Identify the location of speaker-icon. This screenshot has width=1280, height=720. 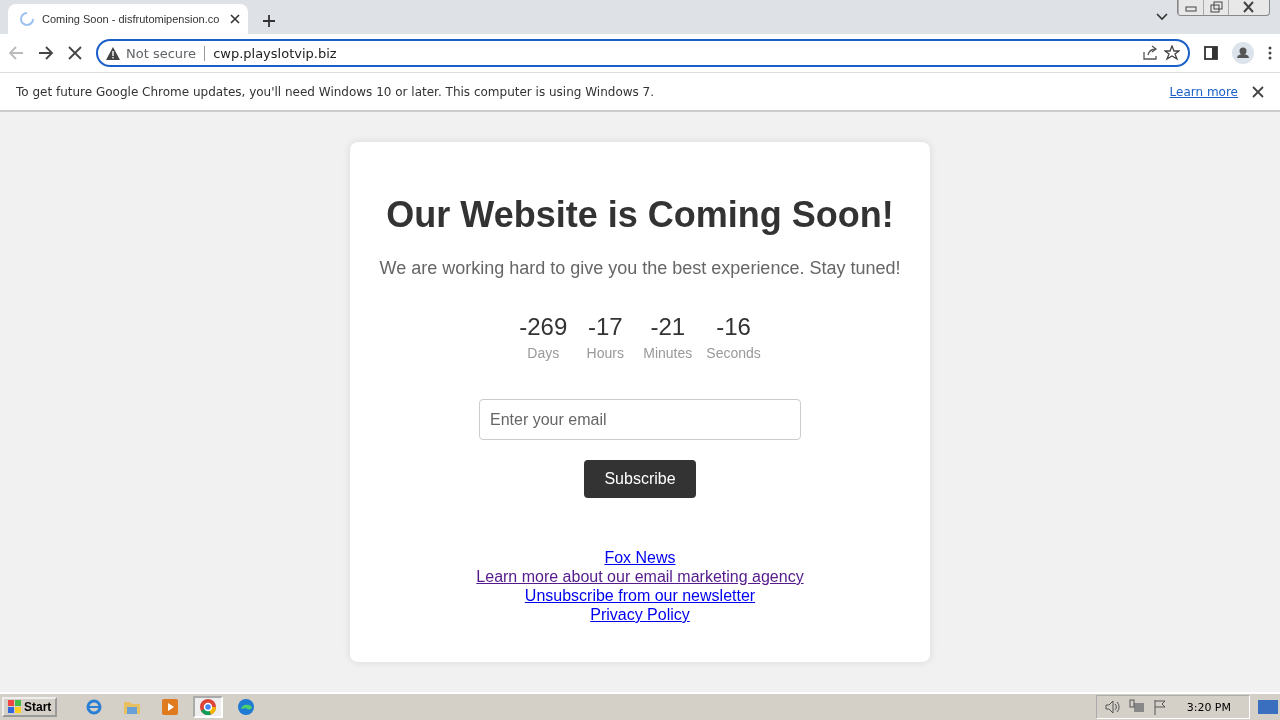
(1112, 707).